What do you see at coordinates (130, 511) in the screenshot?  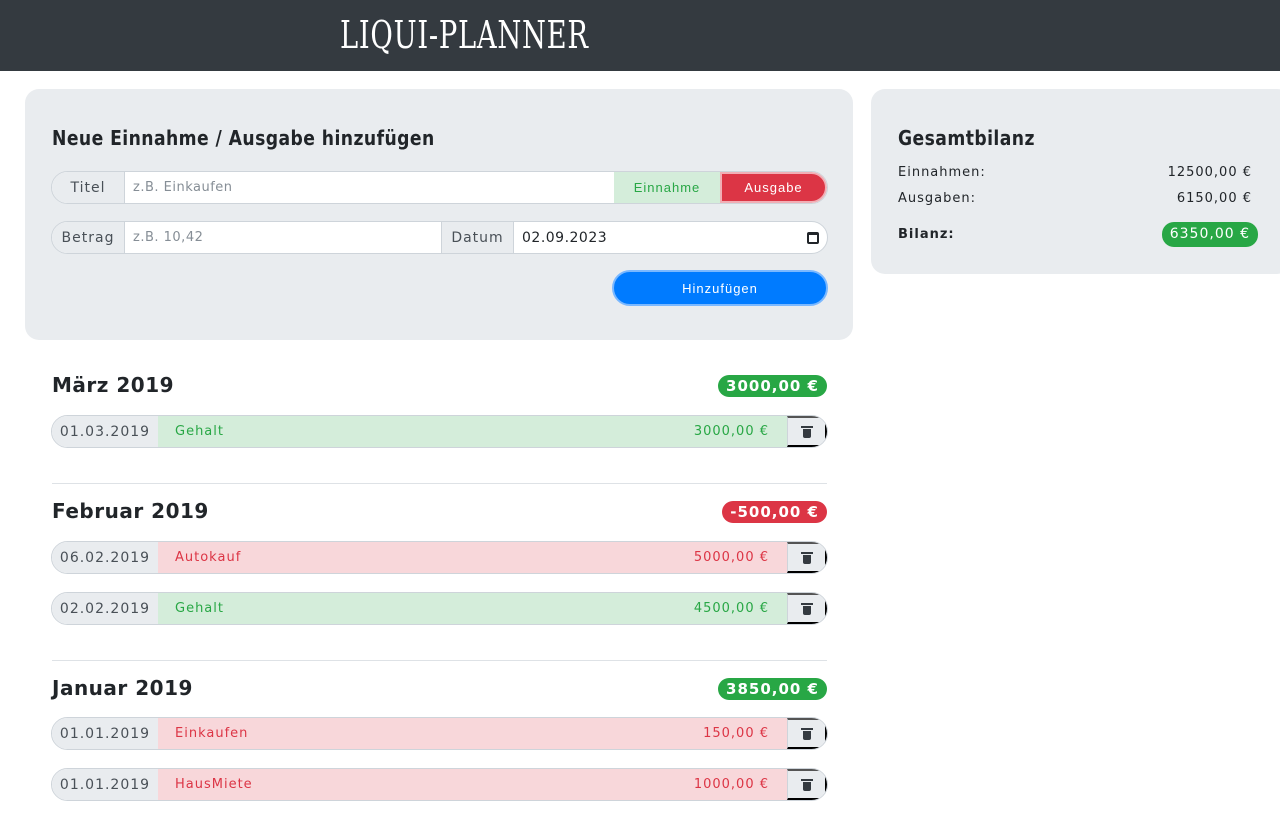 I see `month-title: Februar 2019` at bounding box center [130, 511].